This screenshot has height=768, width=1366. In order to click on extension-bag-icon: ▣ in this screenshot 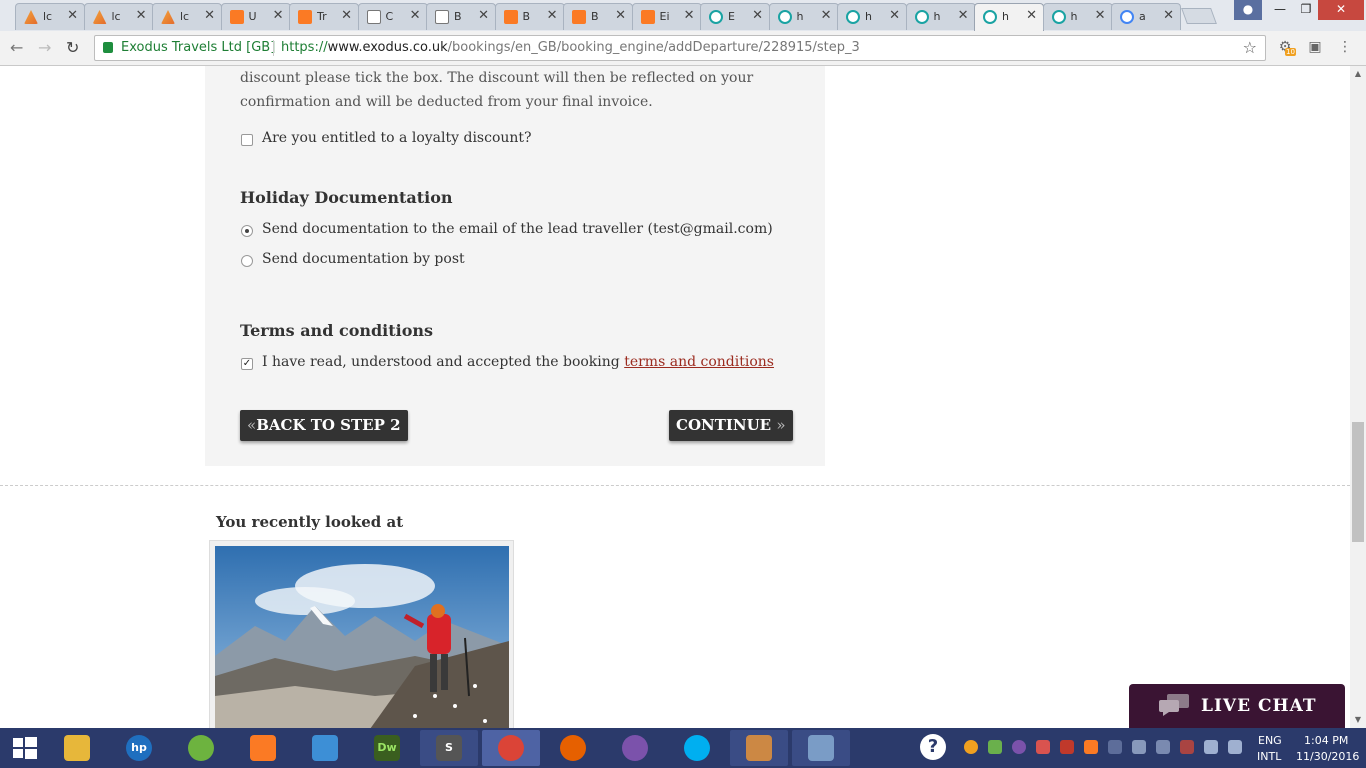, I will do `click(1315, 48)`.